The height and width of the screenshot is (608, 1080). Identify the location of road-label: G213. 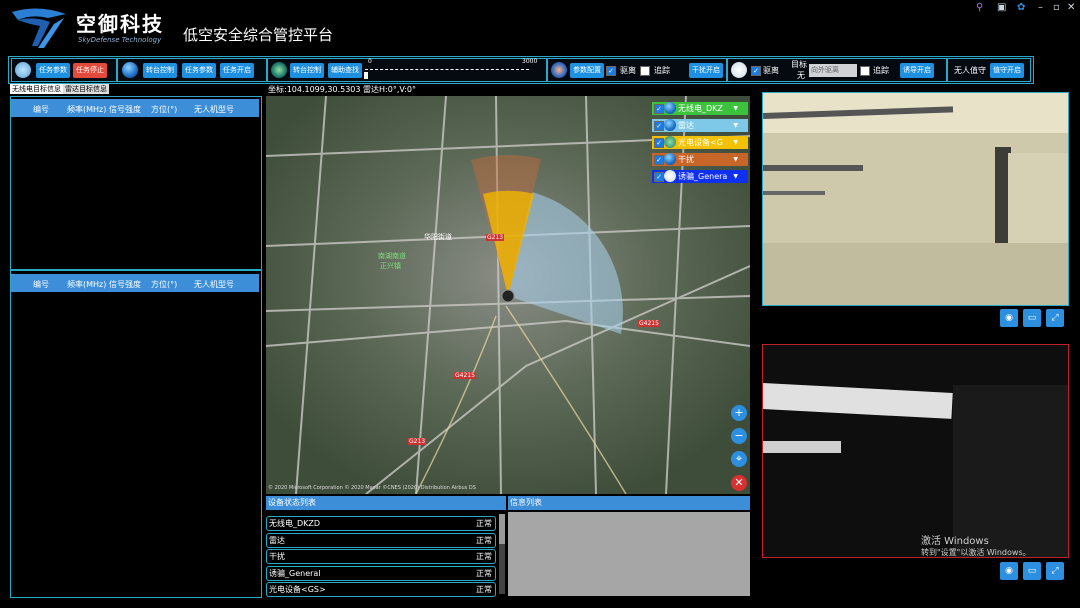
(495, 237).